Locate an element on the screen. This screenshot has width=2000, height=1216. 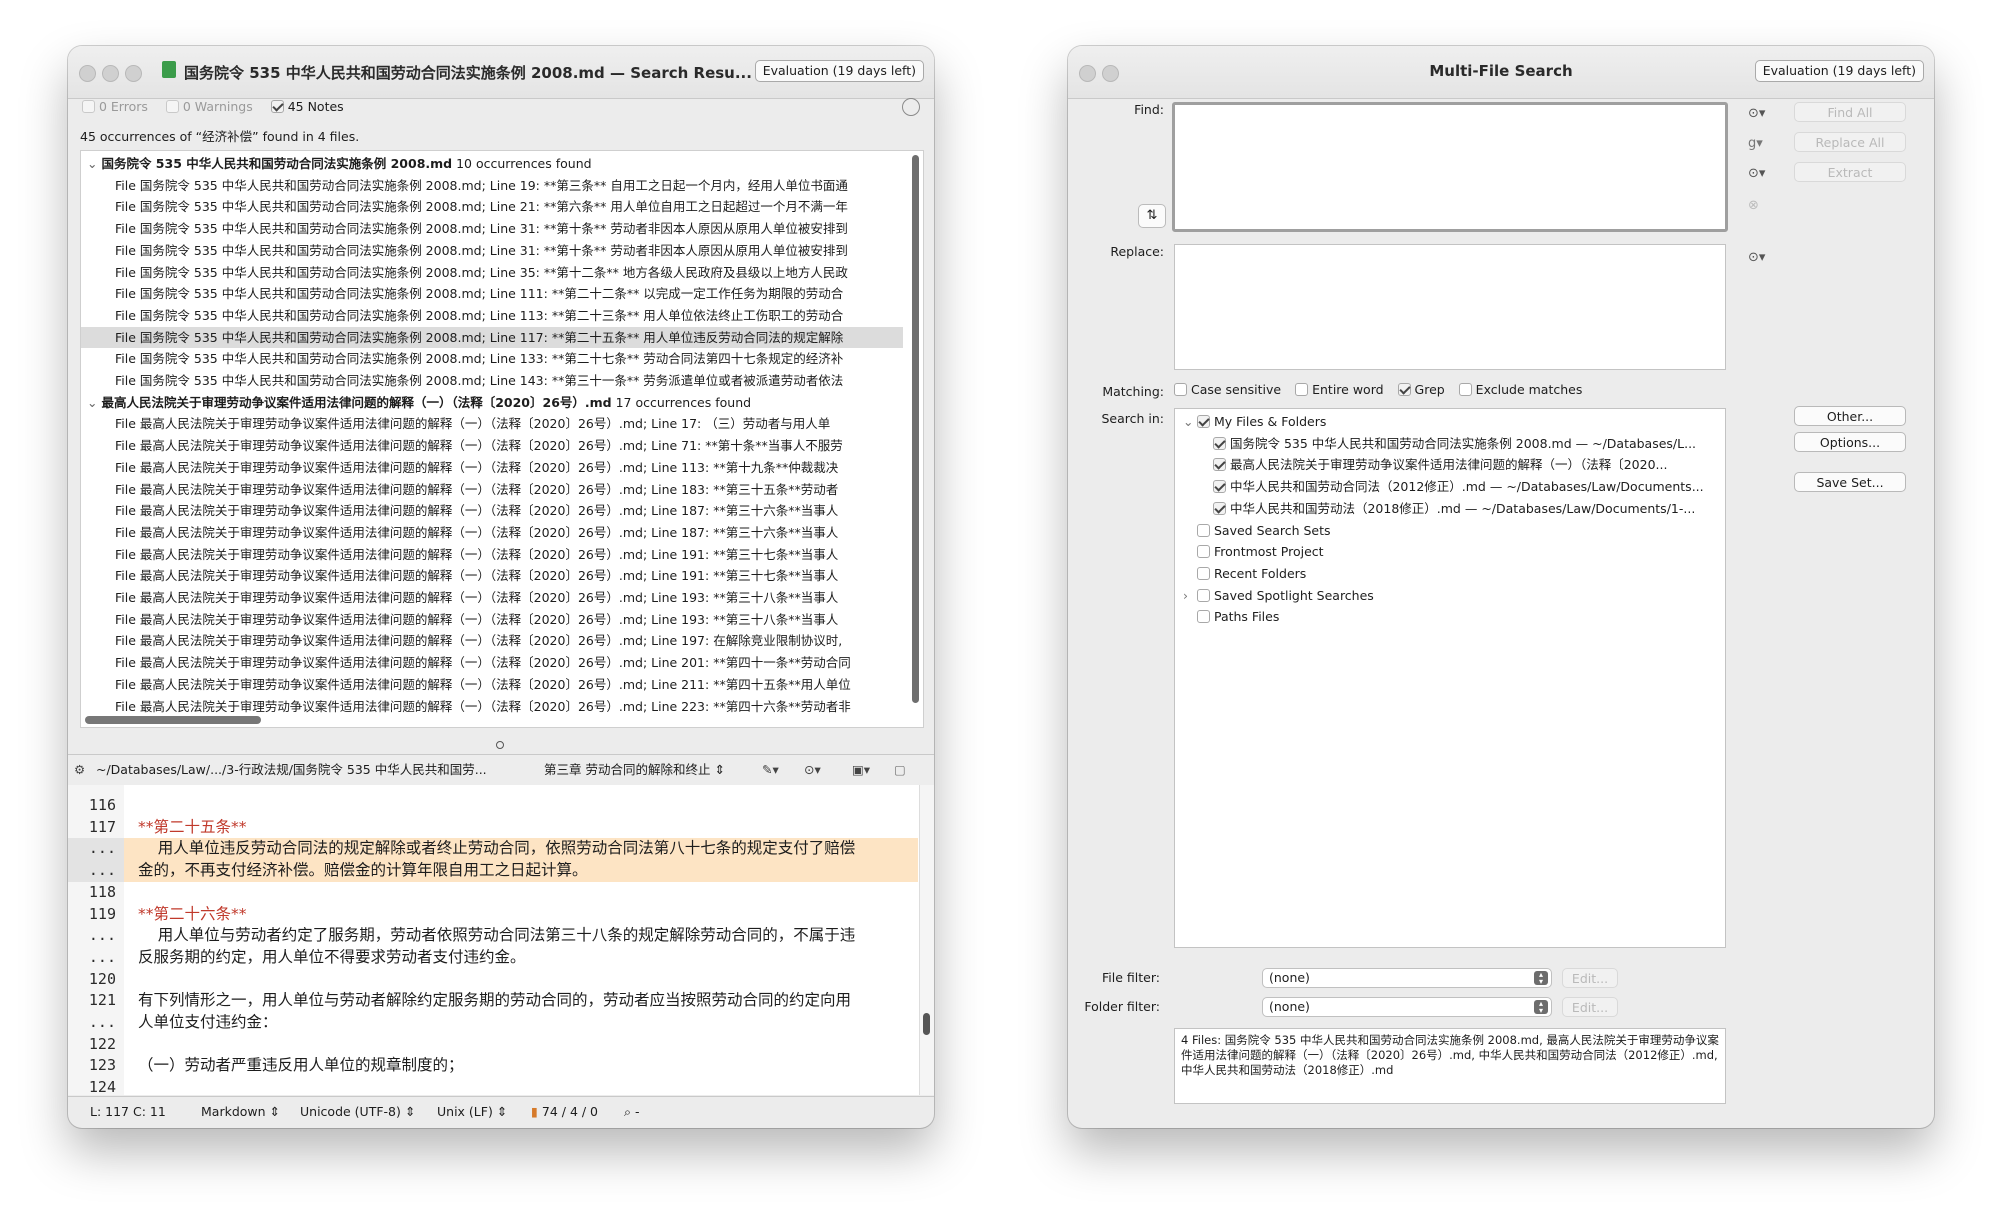
editor-line: ... 人单位支付违约金： is located at coordinates (493, 1023).